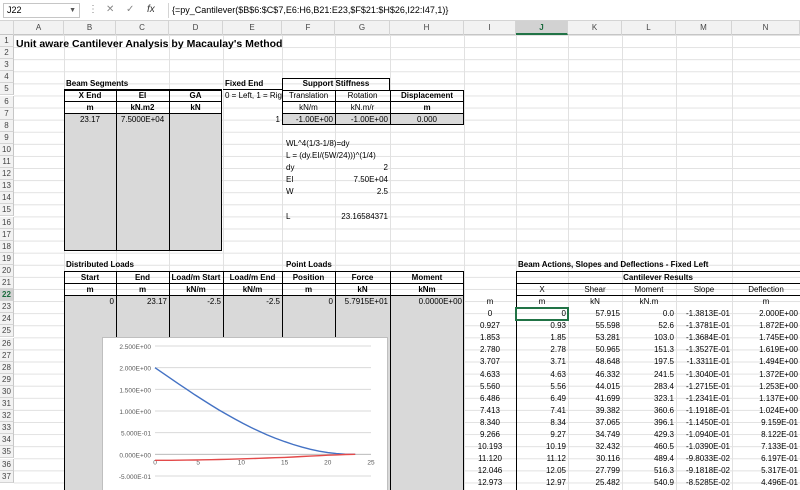 Image resolution: width=800 pixels, height=490 pixels. Describe the element at coordinates (308, 120) in the screenshot. I see `cell-translation: -1.00E+00` at that location.